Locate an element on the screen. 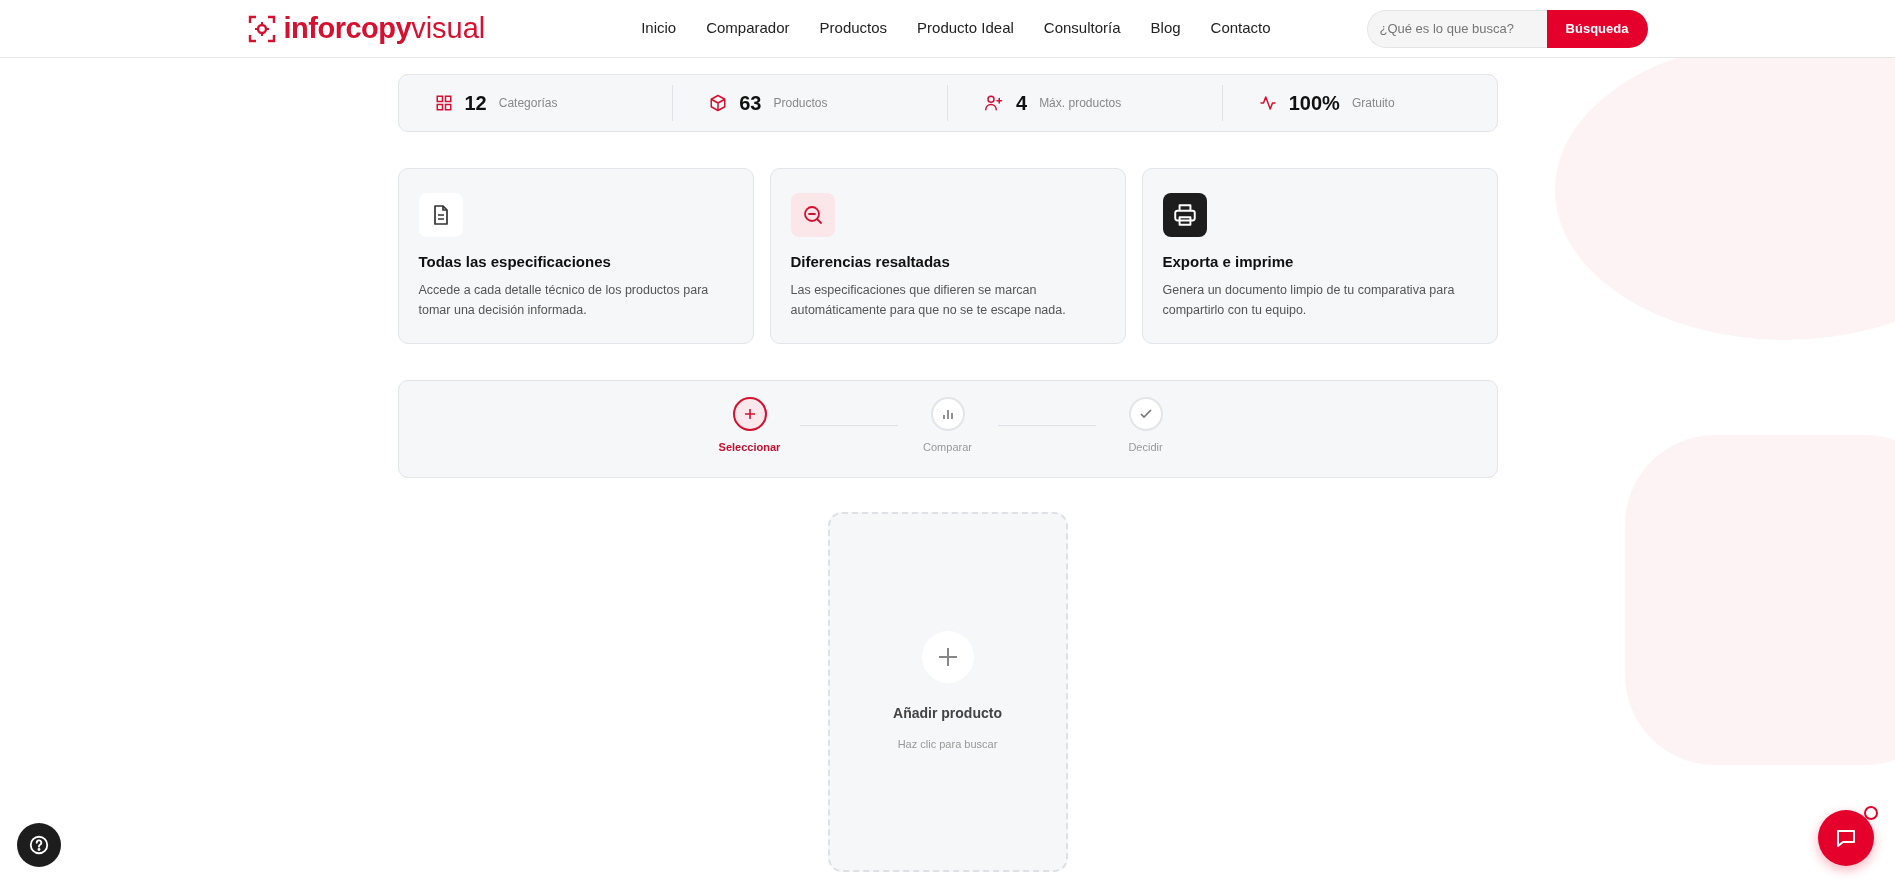 This screenshot has height=884, width=1895. help-button is located at coordinates (39, 845).